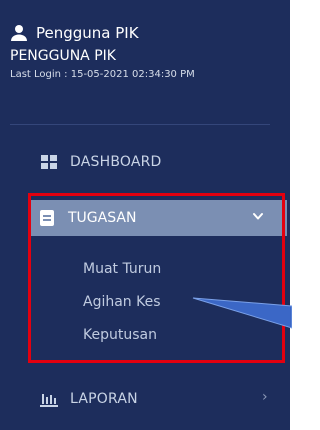 Image resolution: width=320 pixels, height=430 pixels. What do you see at coordinates (47, 218) in the screenshot?
I see `document-icon` at bounding box center [47, 218].